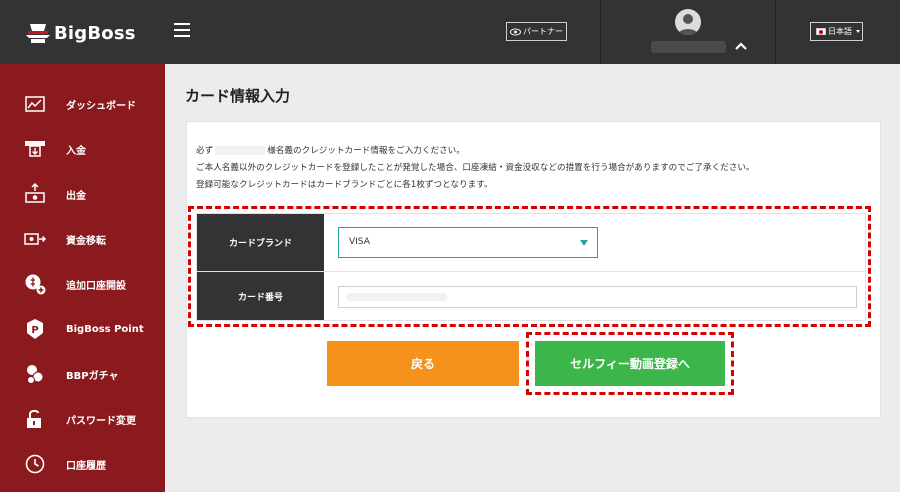  What do you see at coordinates (95, 33) in the screenshot?
I see `logo-text: BigBoss` at bounding box center [95, 33].